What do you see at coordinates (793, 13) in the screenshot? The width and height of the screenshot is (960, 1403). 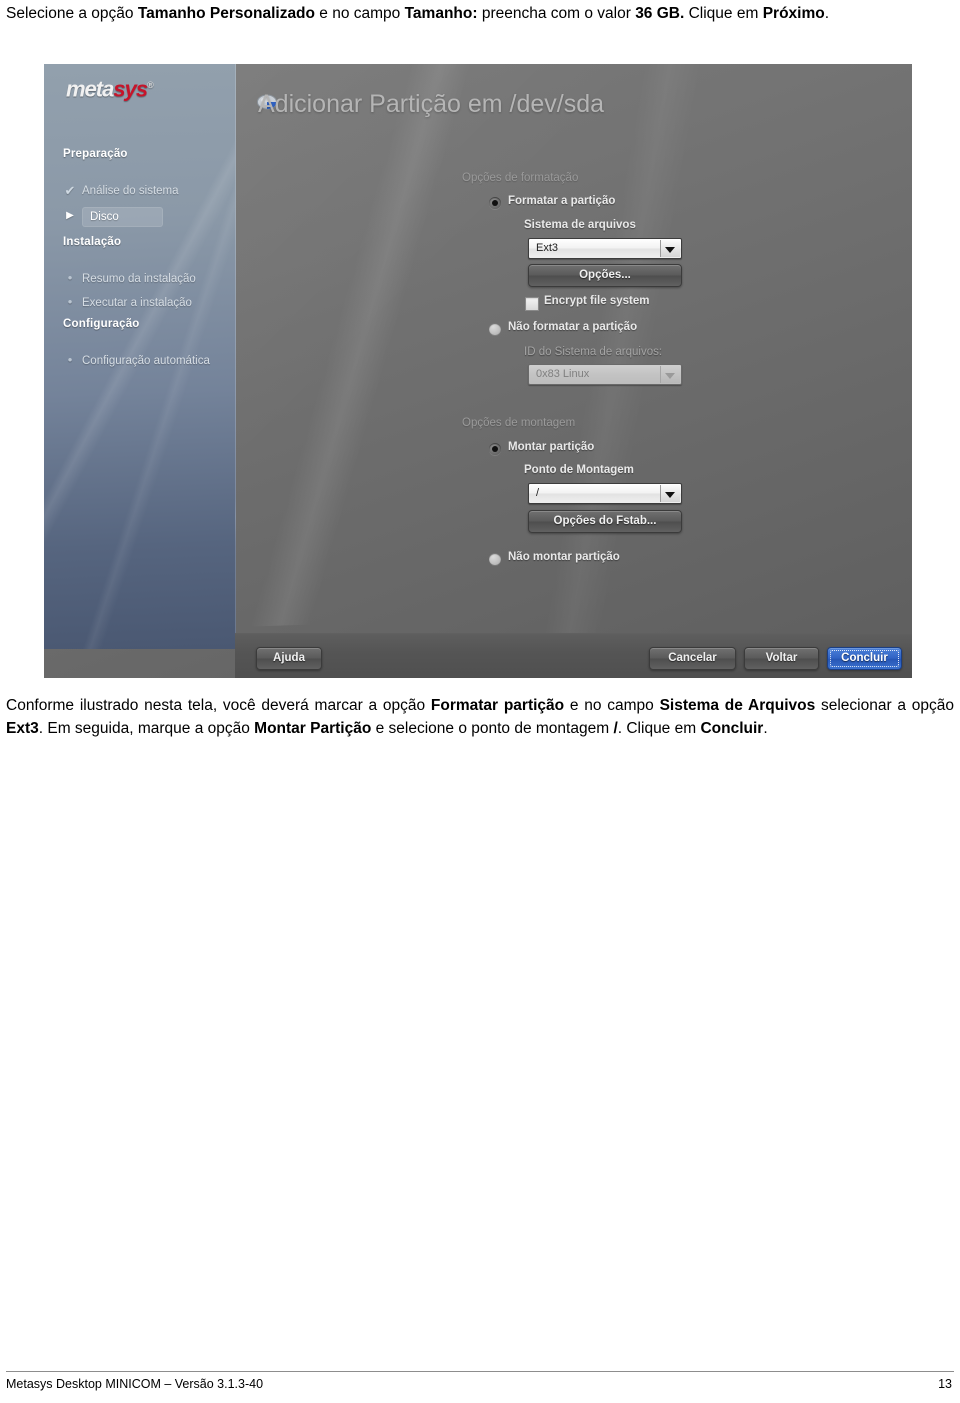 I see `intro-bold-proximo: Próximo` at bounding box center [793, 13].